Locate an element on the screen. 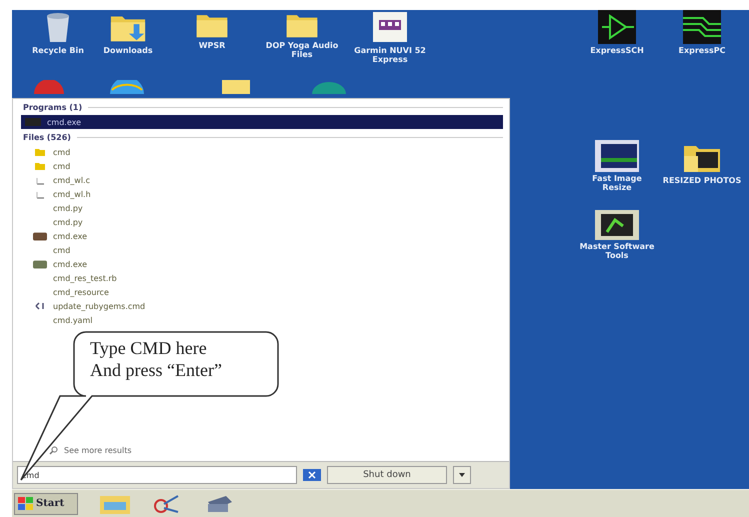 This screenshot has width=749, height=517. result-item: cmd_wl.c is located at coordinates (268, 180).